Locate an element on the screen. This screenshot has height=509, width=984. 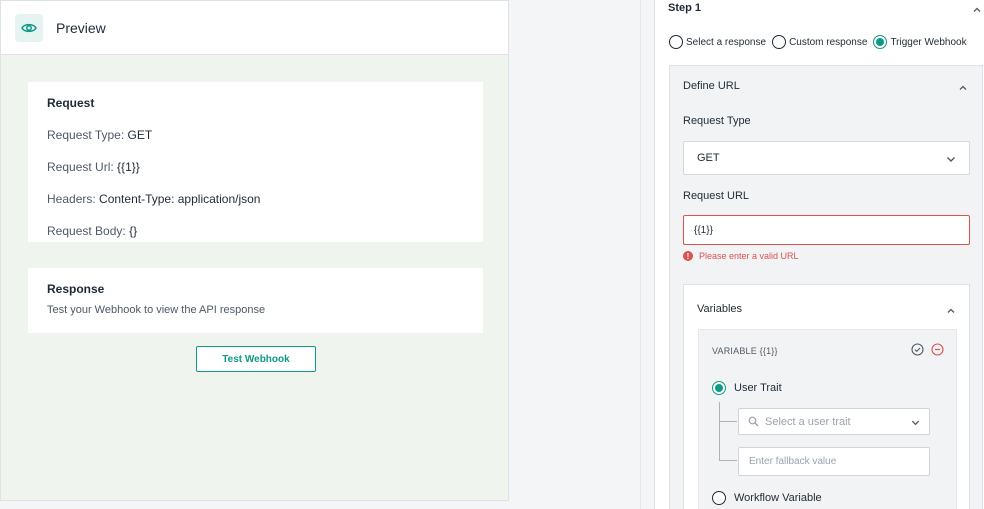
request-body-label: Request Body: is located at coordinates (86, 231).